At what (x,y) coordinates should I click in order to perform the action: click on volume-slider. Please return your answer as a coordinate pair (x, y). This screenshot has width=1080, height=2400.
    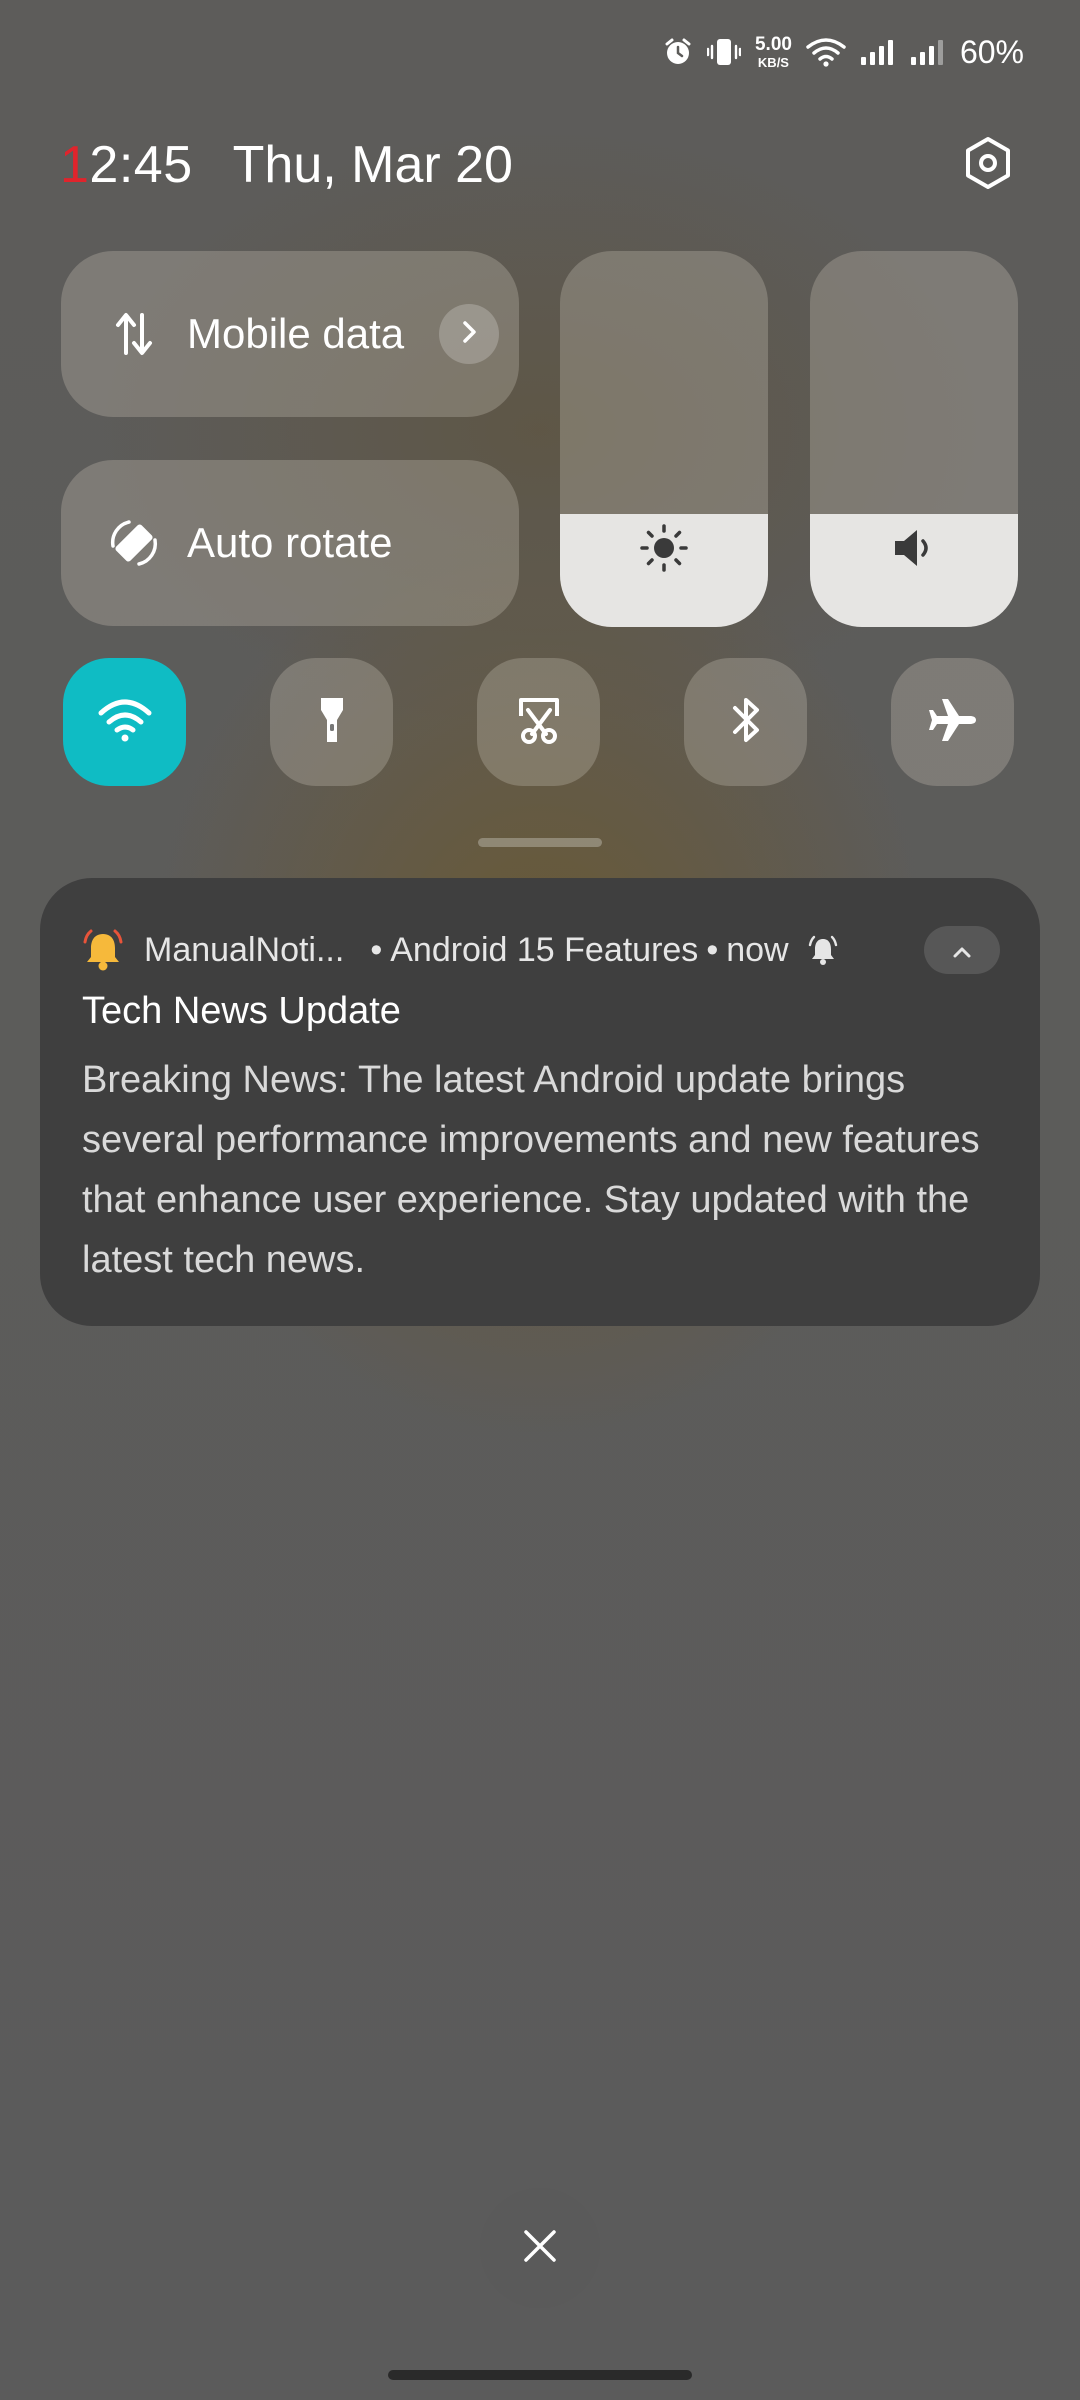
    Looking at the image, I should click on (914, 439).